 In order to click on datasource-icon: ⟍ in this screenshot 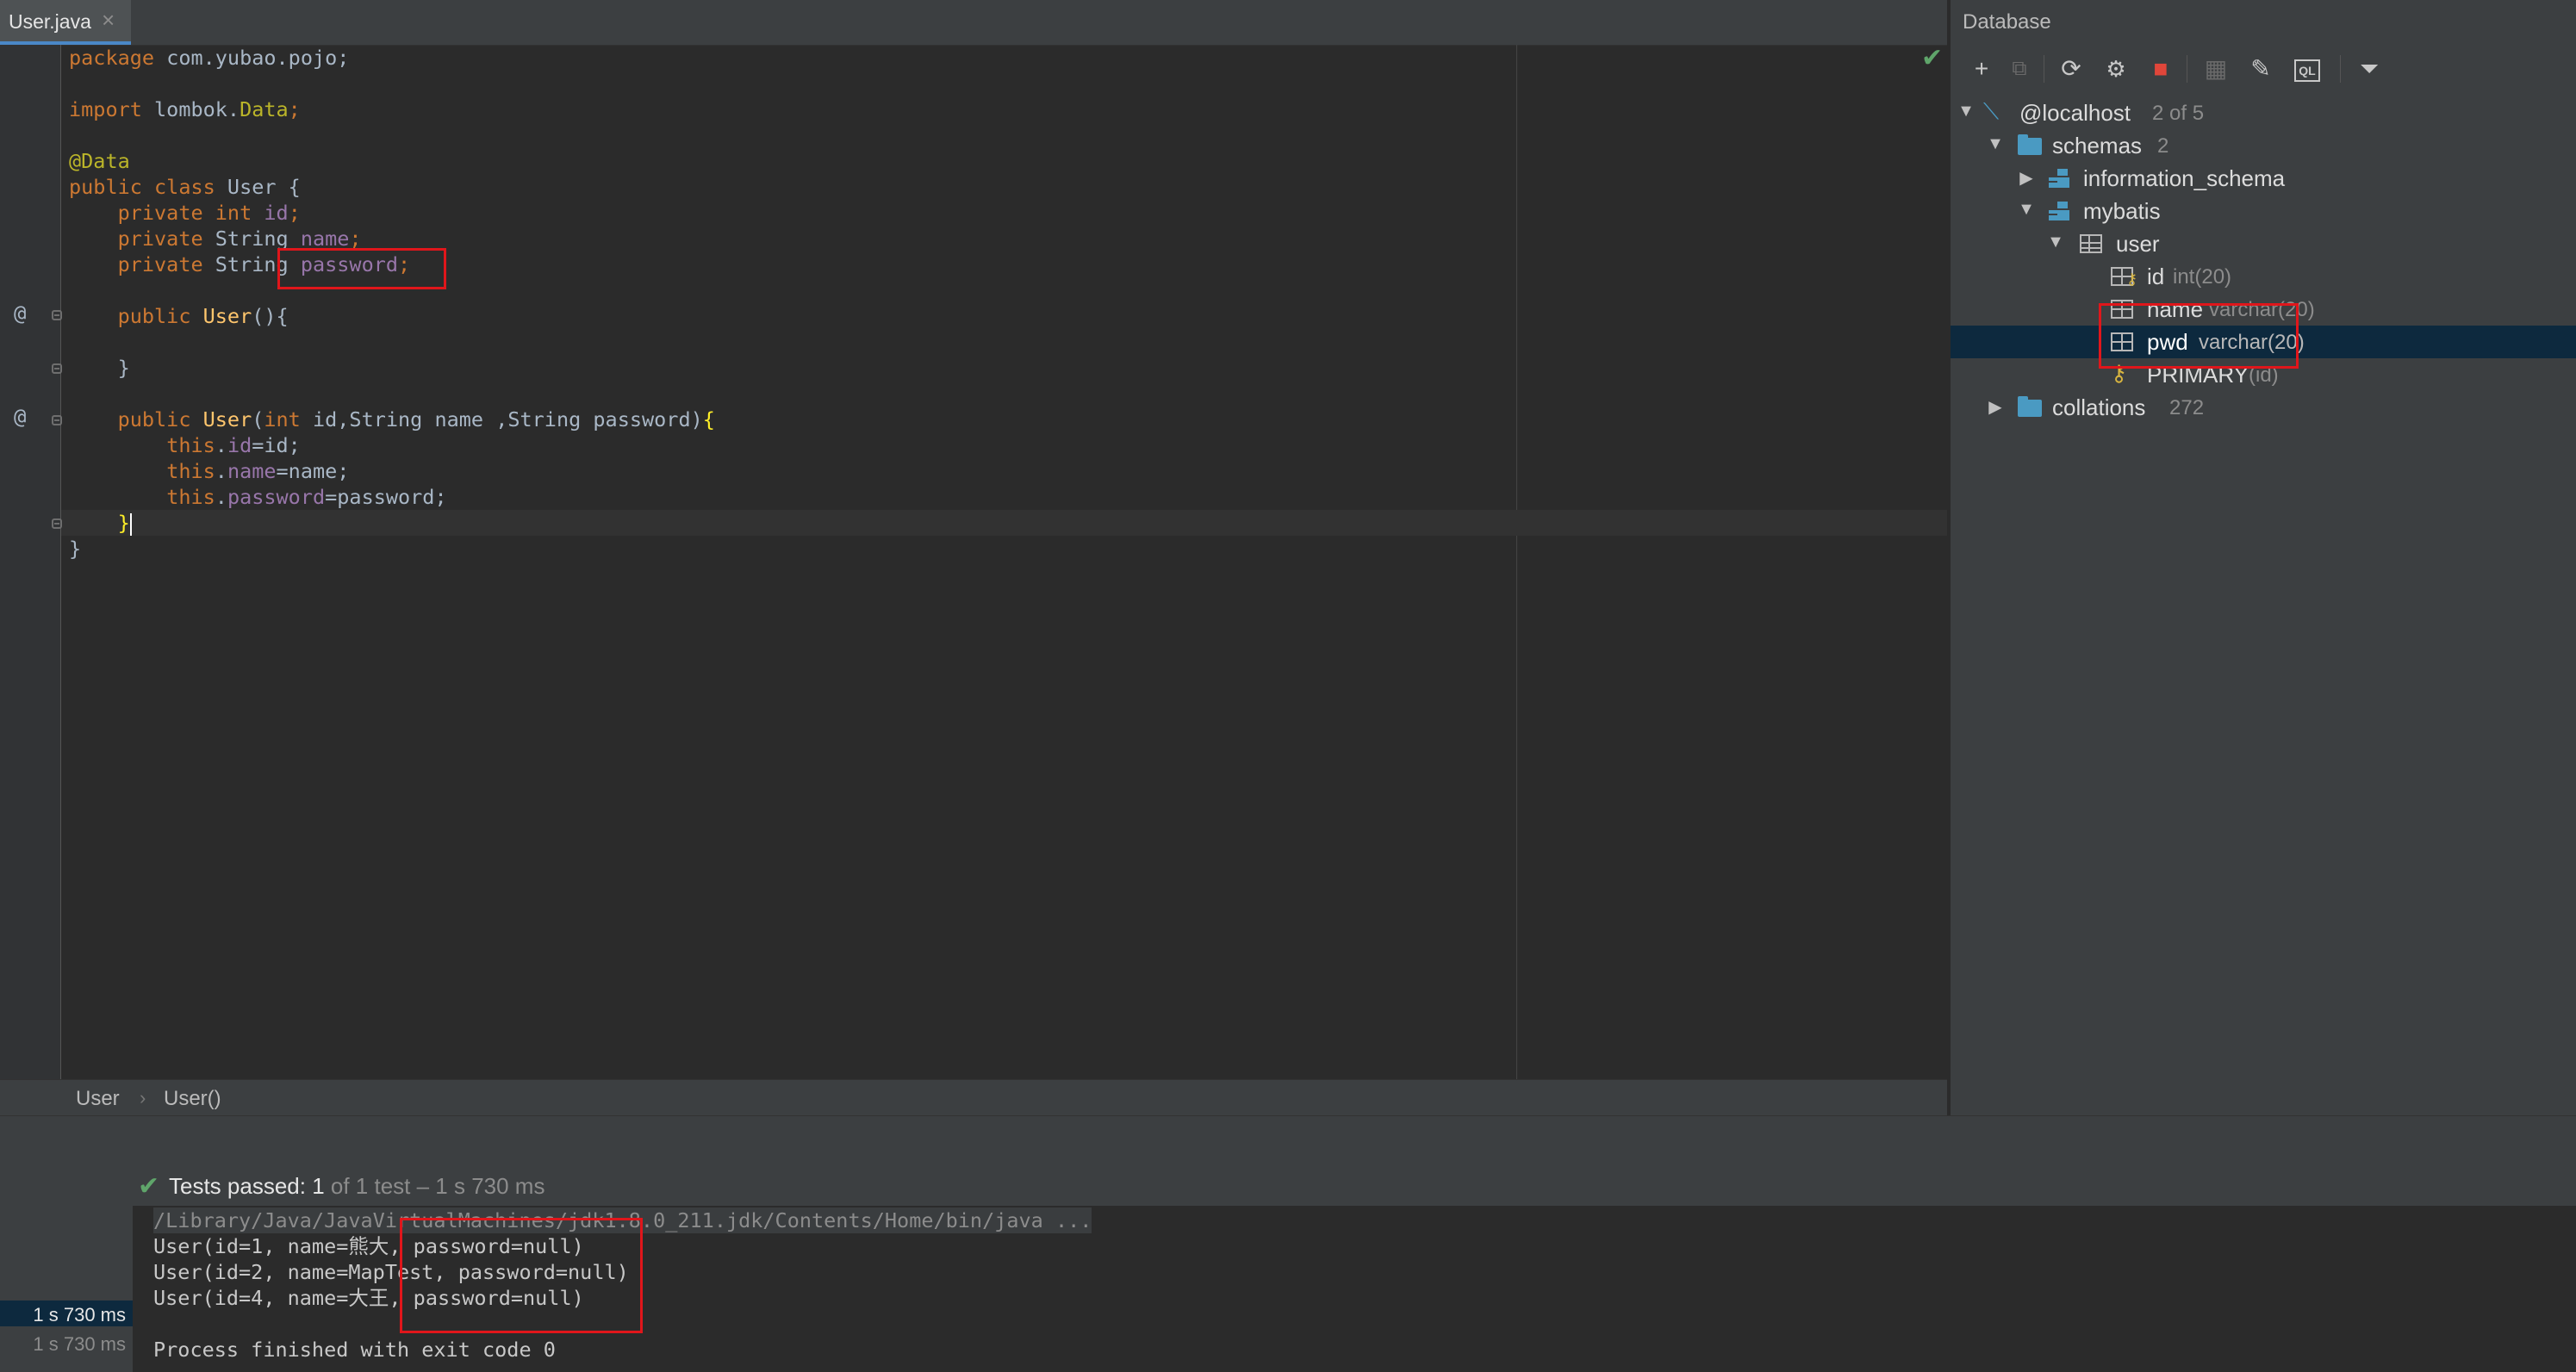, I will do `click(1991, 111)`.